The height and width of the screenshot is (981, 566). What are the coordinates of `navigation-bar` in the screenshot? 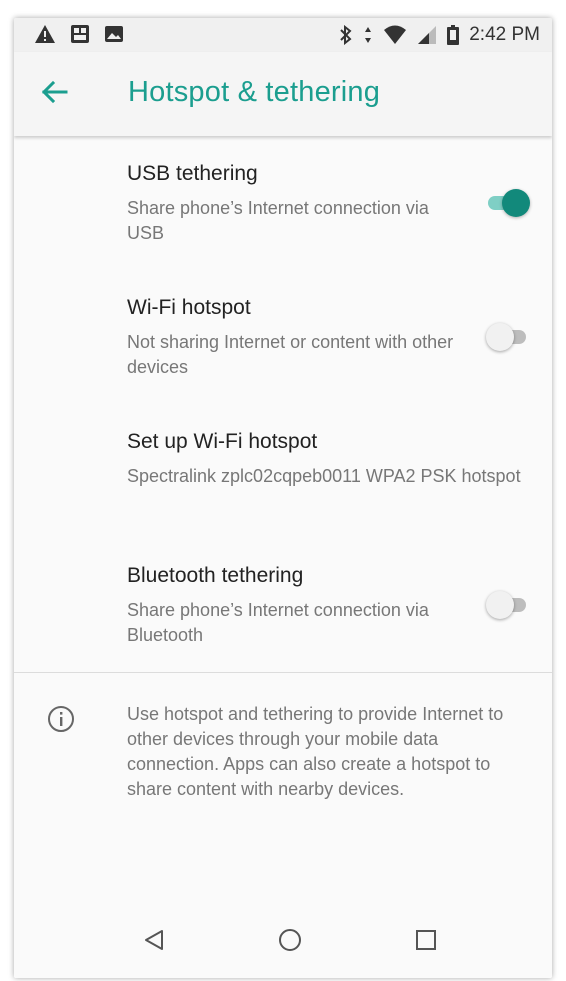 It's located at (283, 942).